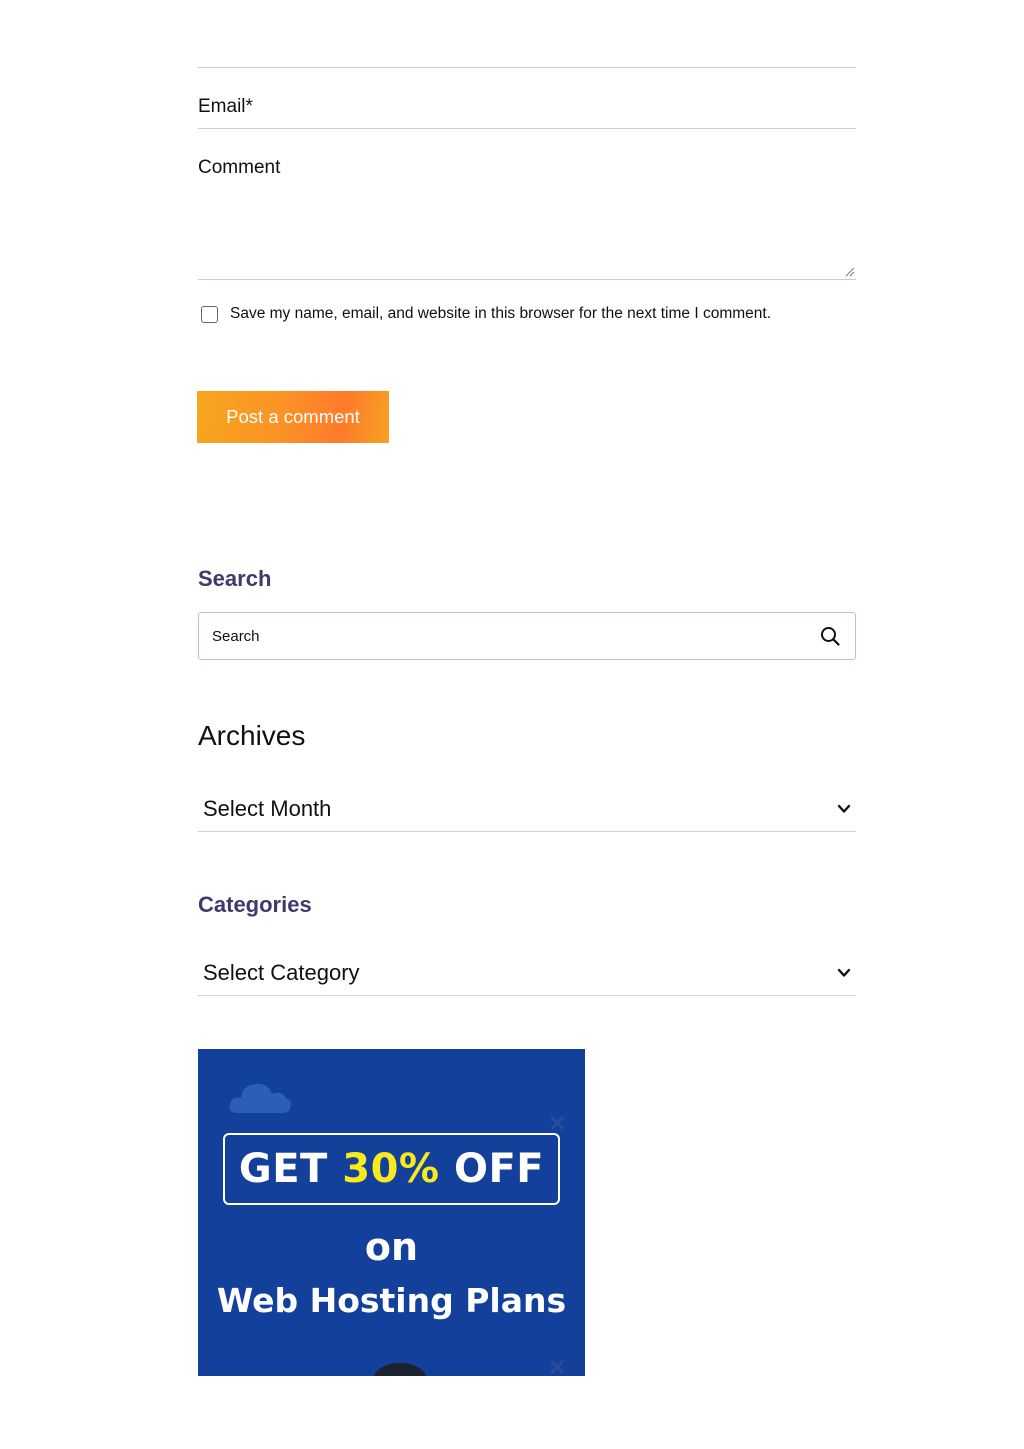  Describe the element at coordinates (391, 1300) in the screenshot. I see `offer-plans-text: Web Hosting Plans` at that location.